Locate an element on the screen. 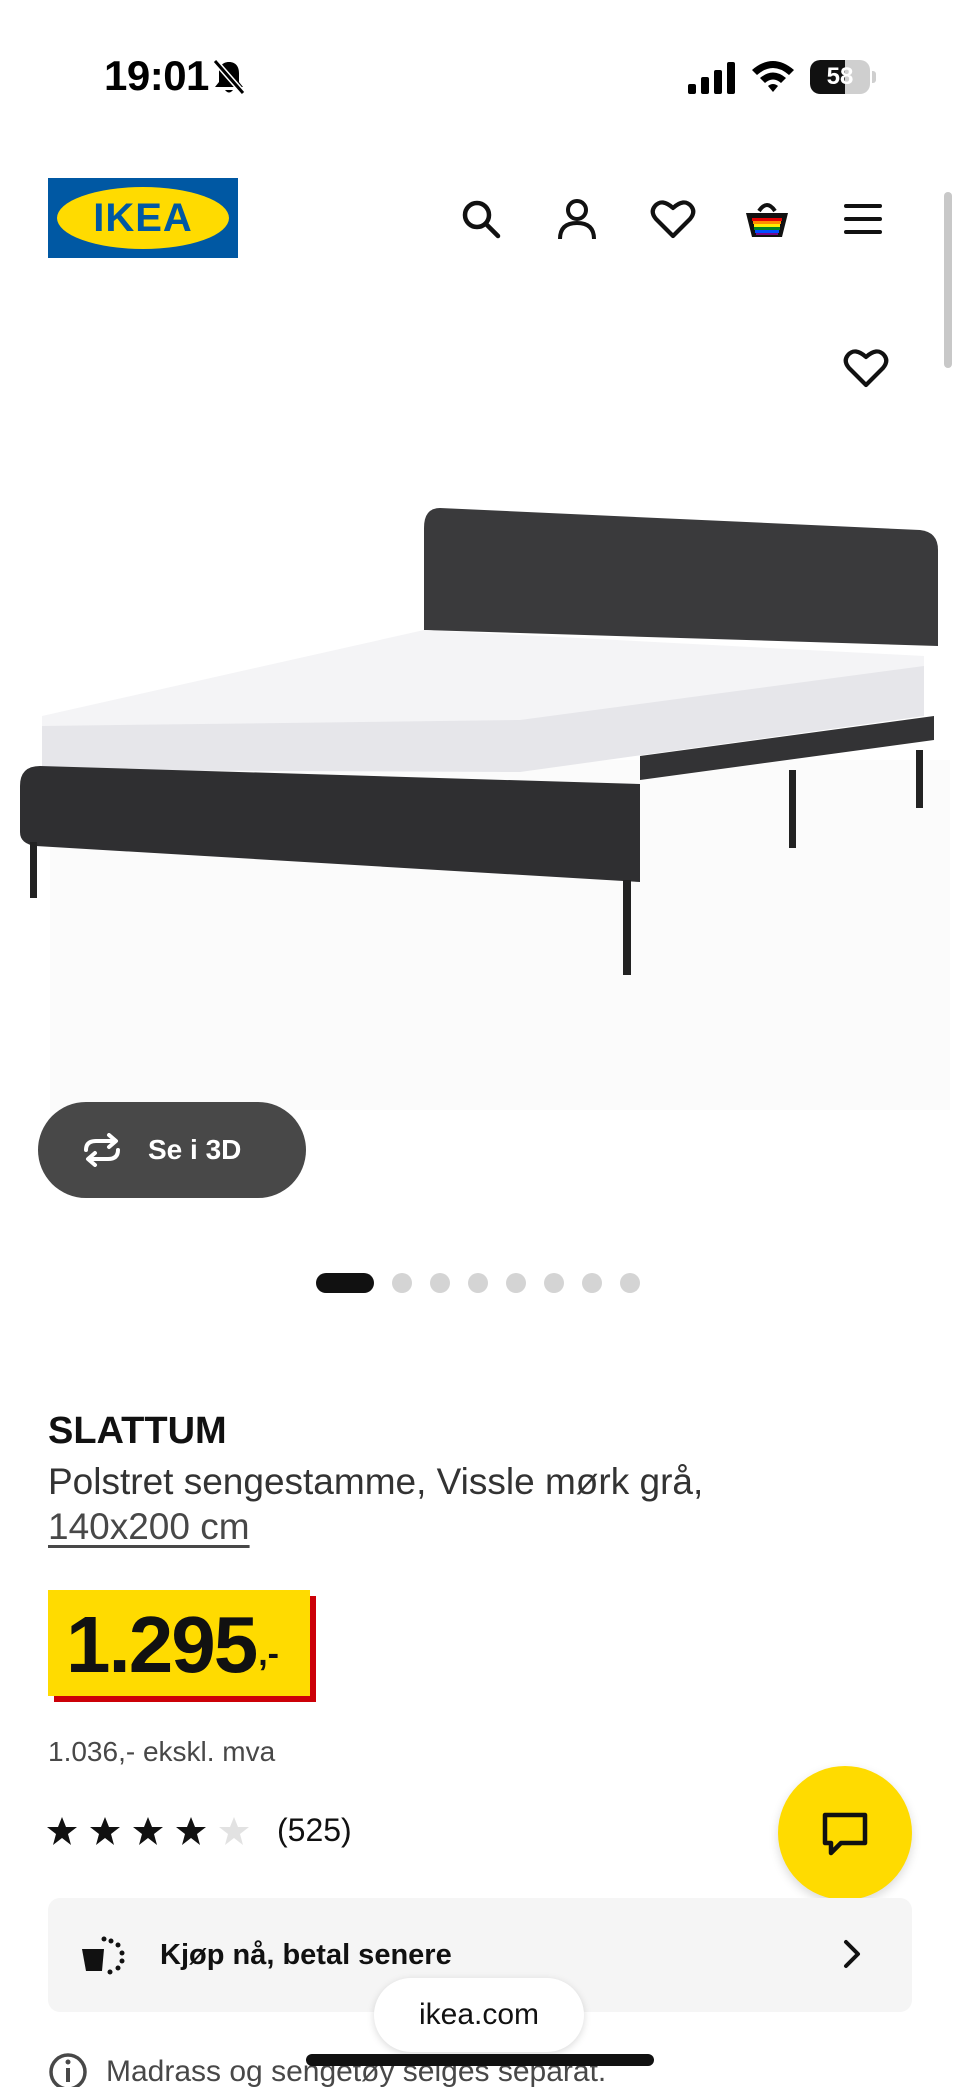  star-empty-icon is located at coordinates (234, 1830).